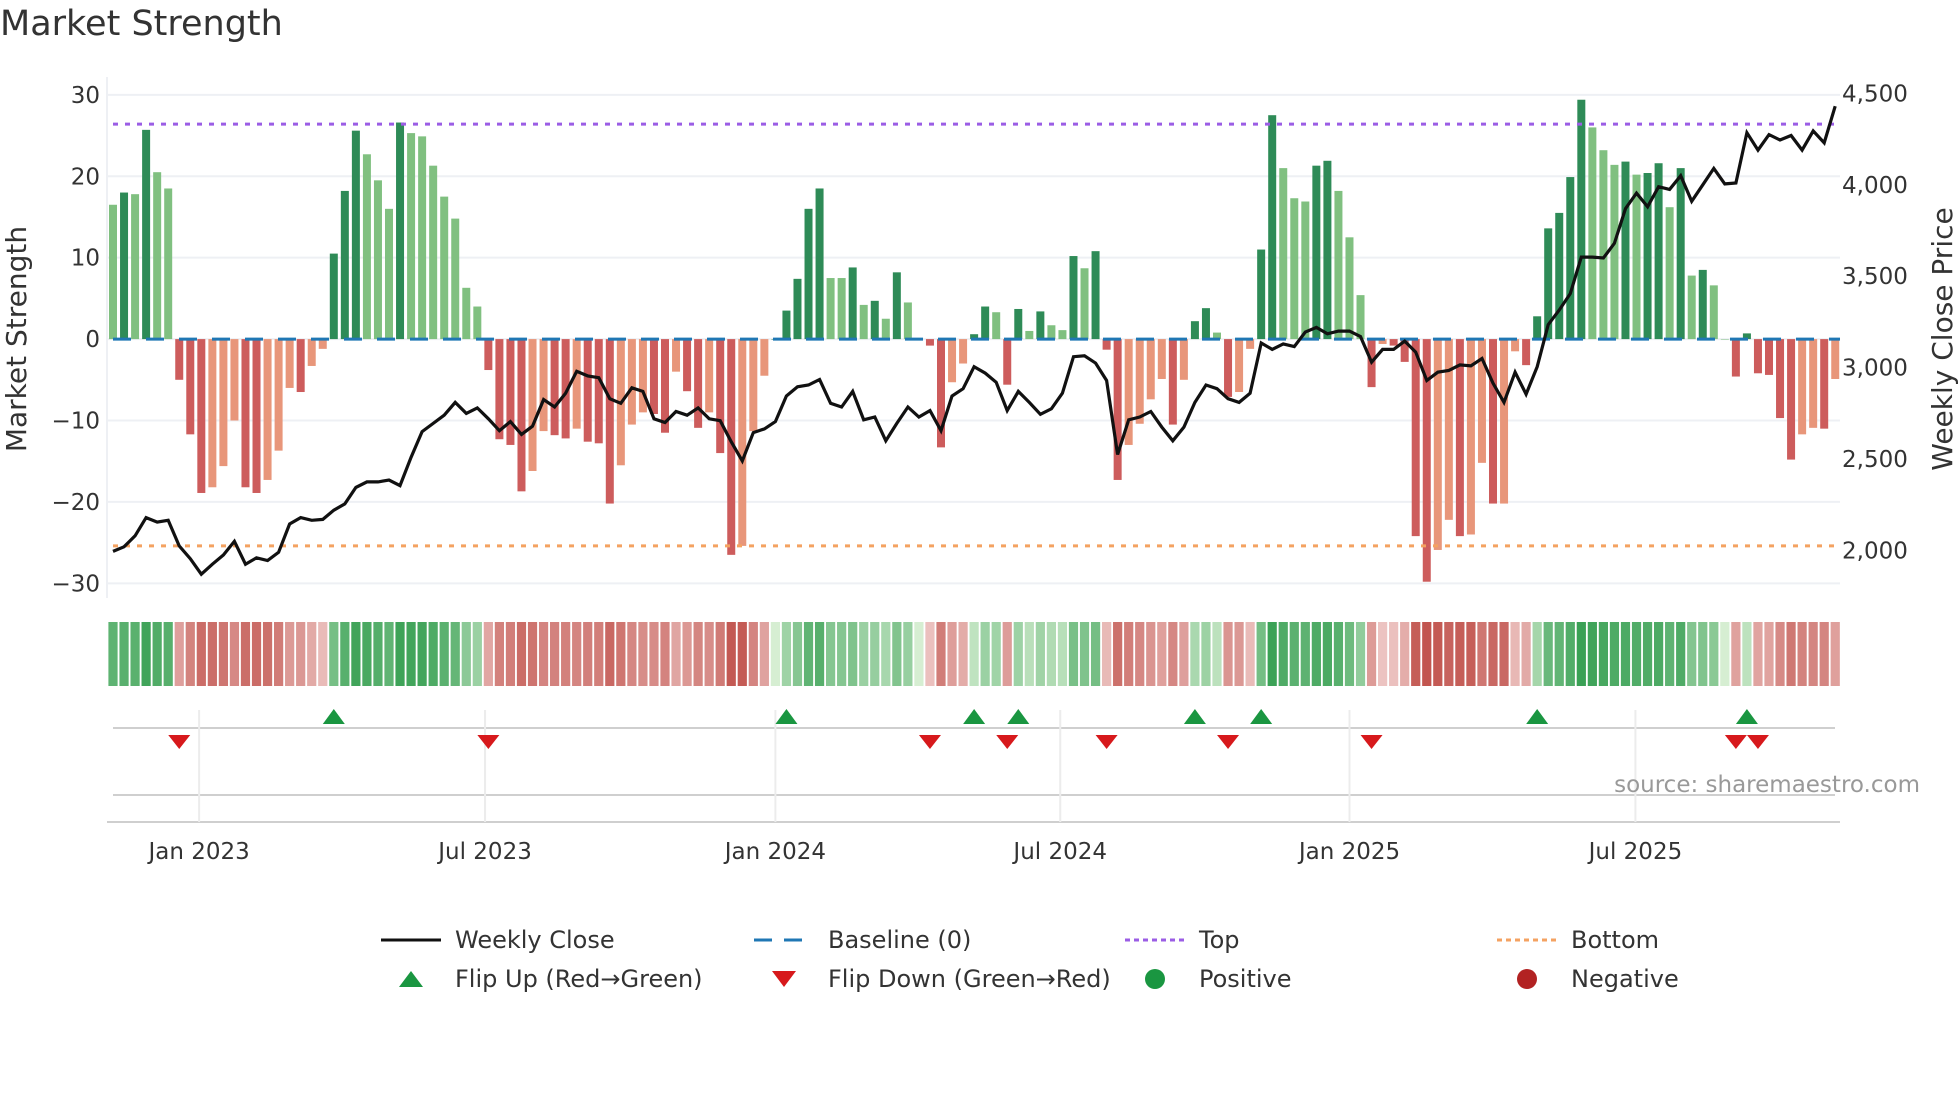 Image resolution: width=1960 pixels, height=1102 pixels. I want to click on dotted-line-swatch-icon, so click(1527, 940).